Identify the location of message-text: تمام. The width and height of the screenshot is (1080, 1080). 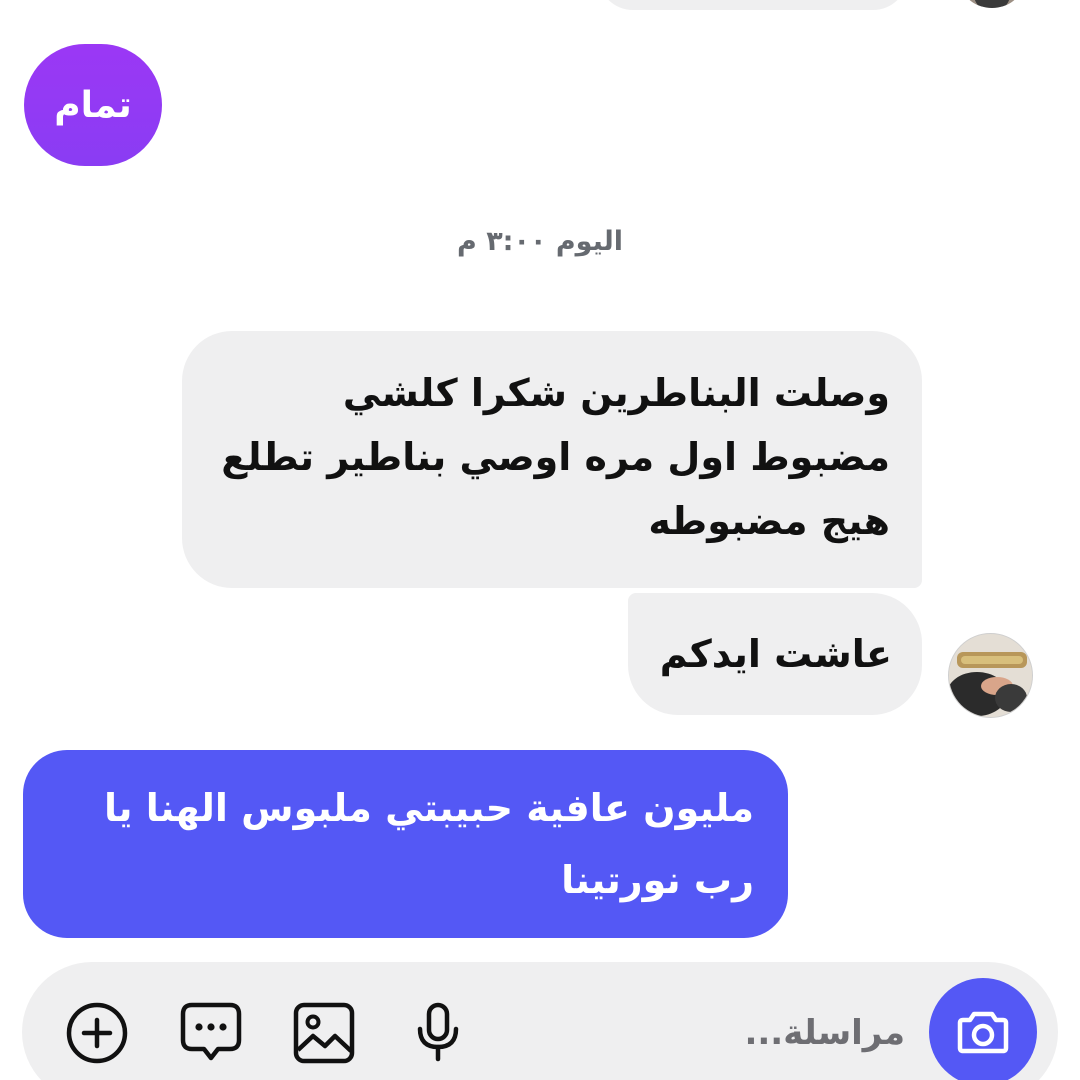
(93, 105).